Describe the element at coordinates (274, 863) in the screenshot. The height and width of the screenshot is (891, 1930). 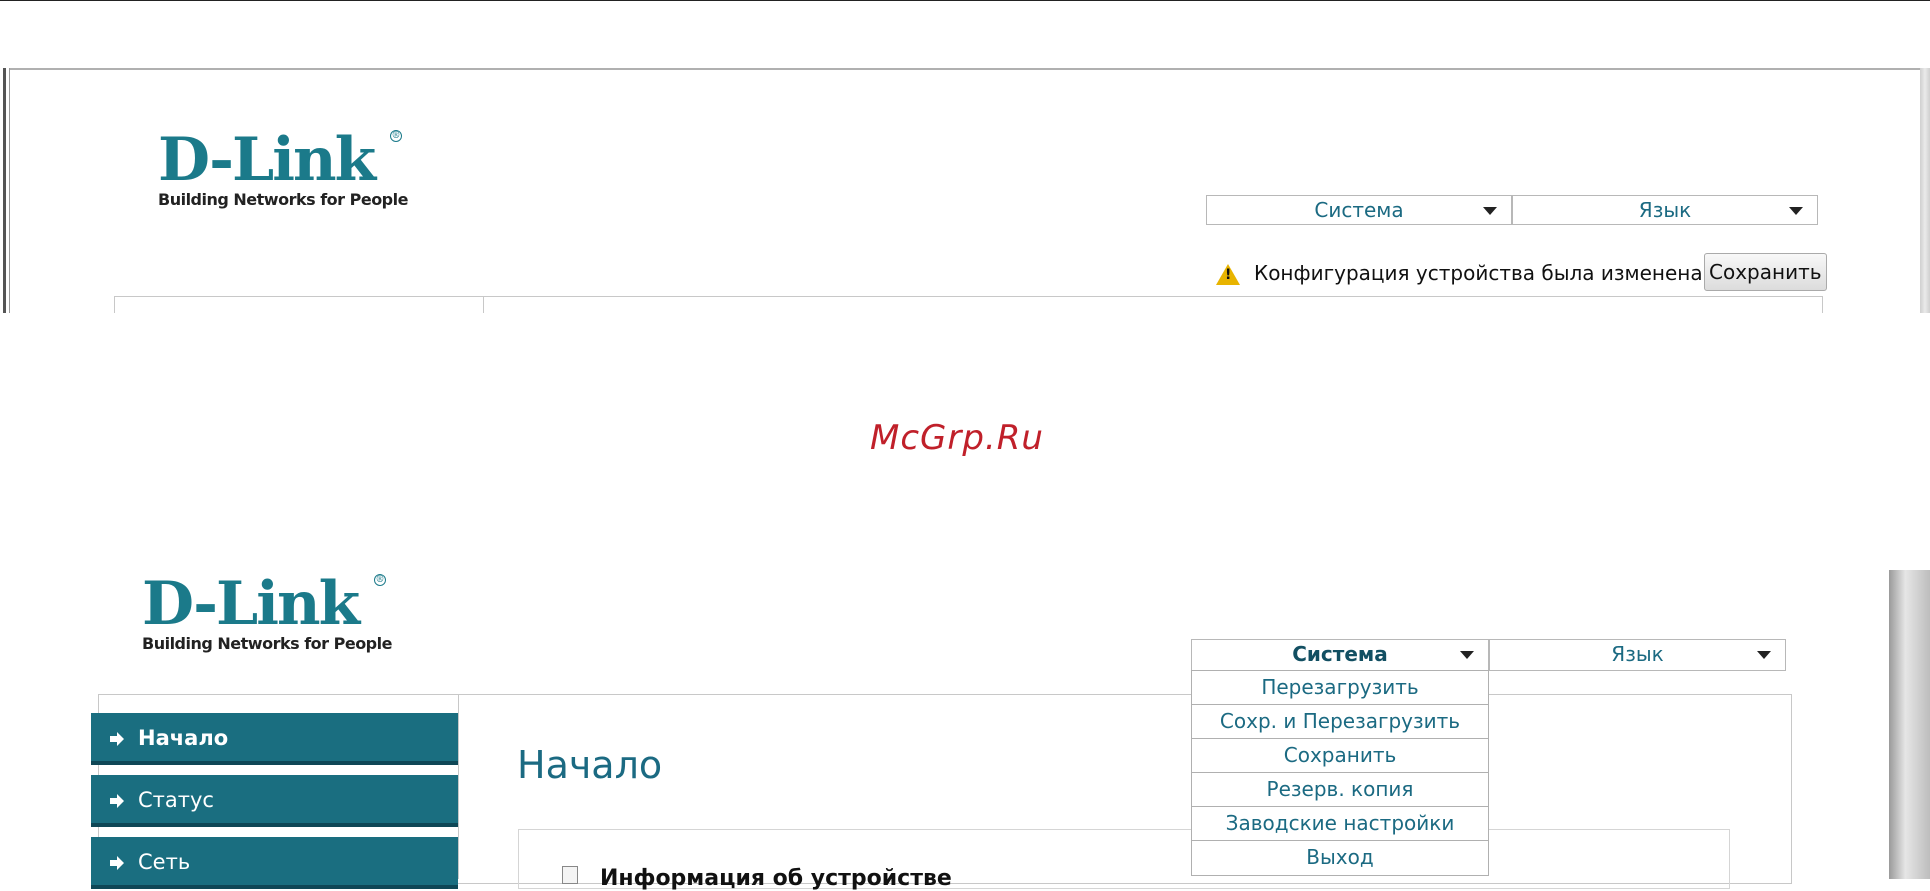
I see `sidebar-item-network: Сеть` at that location.